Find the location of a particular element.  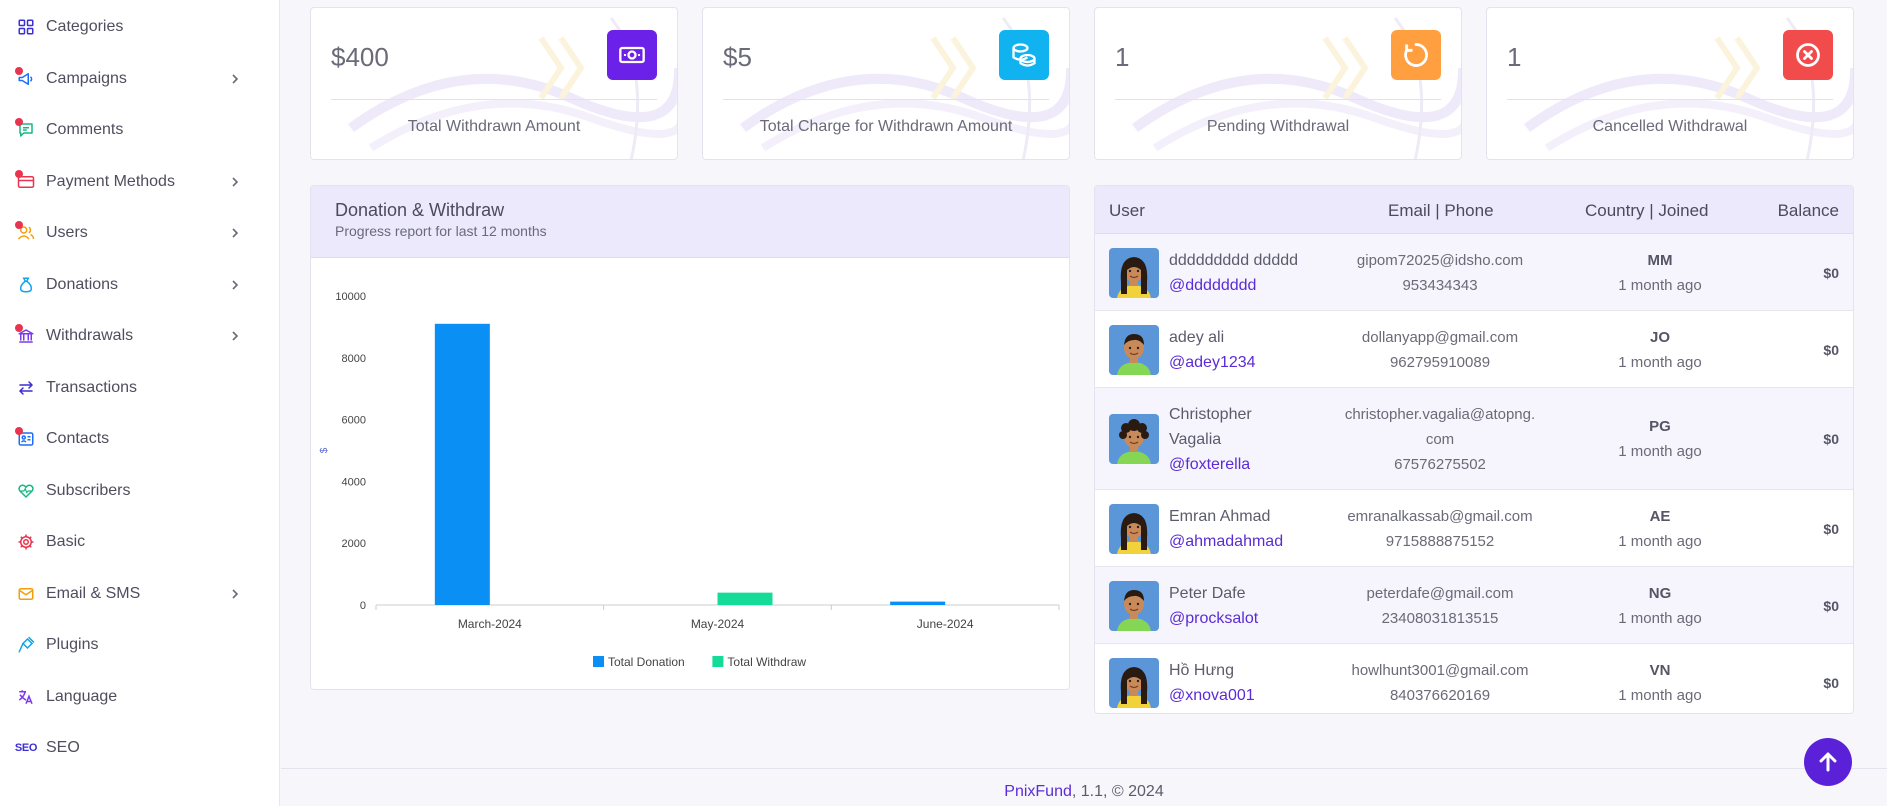

user-email: peterdafe@gmail.com is located at coordinates (1440, 593).